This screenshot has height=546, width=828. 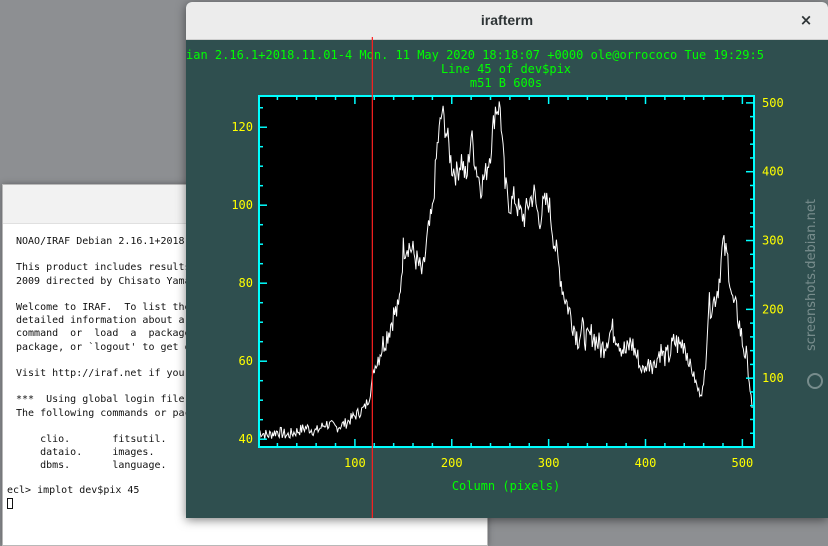 What do you see at coordinates (549, 463) in the screenshot?
I see `x-tick-label: 300` at bounding box center [549, 463].